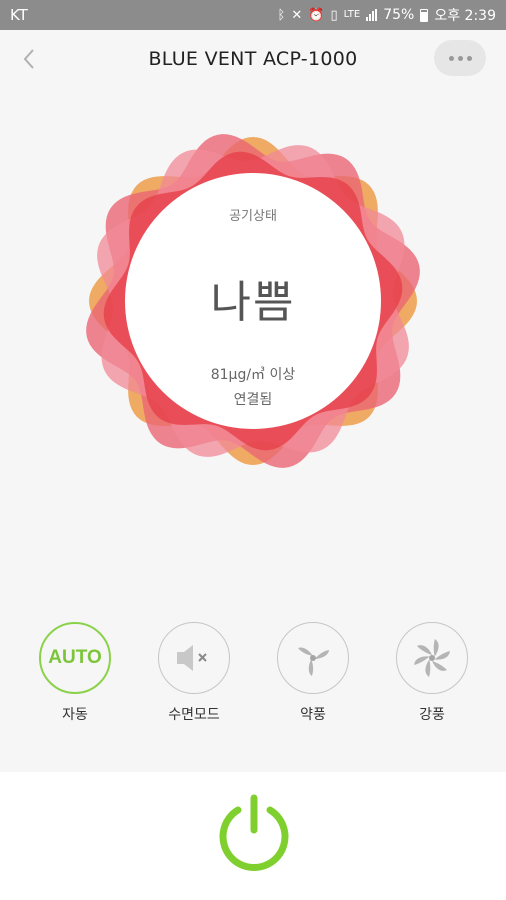  I want to click on page-title: BLUE VENT ACP-1000, so click(253, 59).